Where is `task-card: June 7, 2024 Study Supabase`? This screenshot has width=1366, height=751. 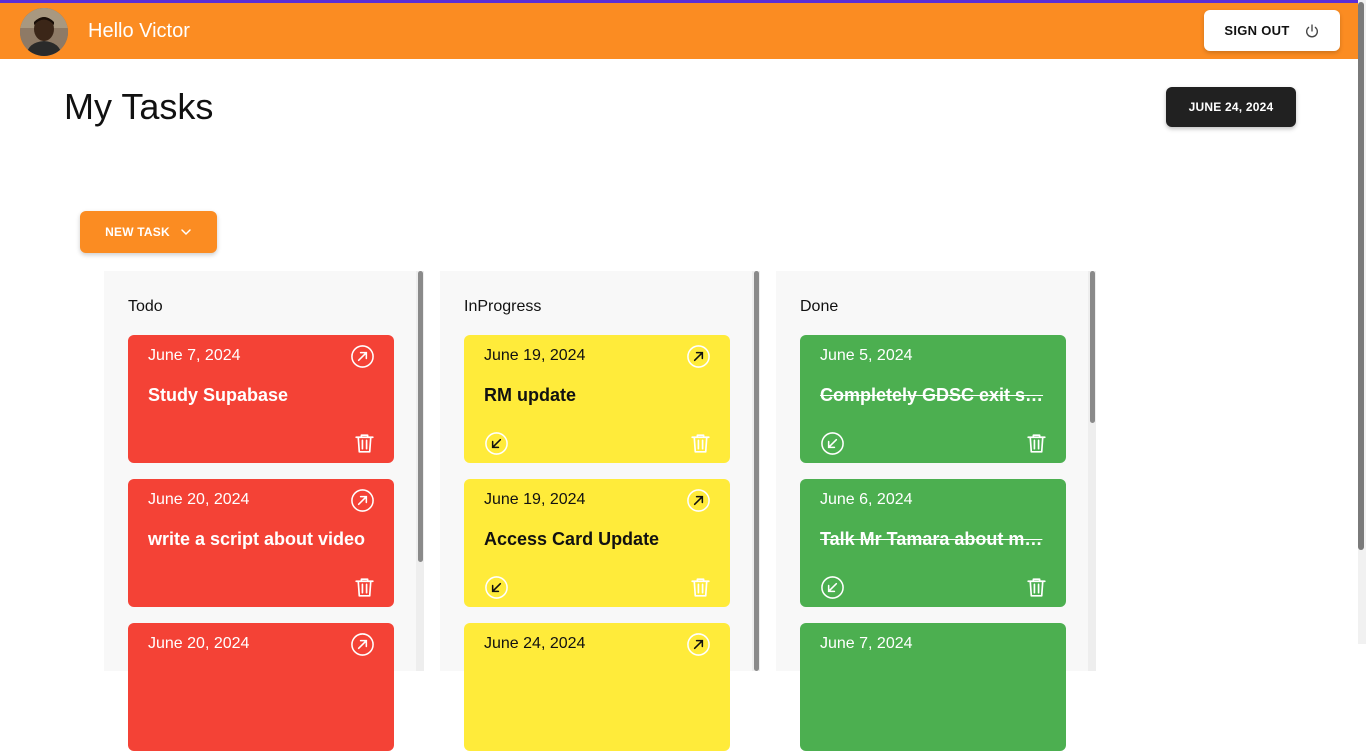 task-card: June 7, 2024 Study Supabase is located at coordinates (261, 399).